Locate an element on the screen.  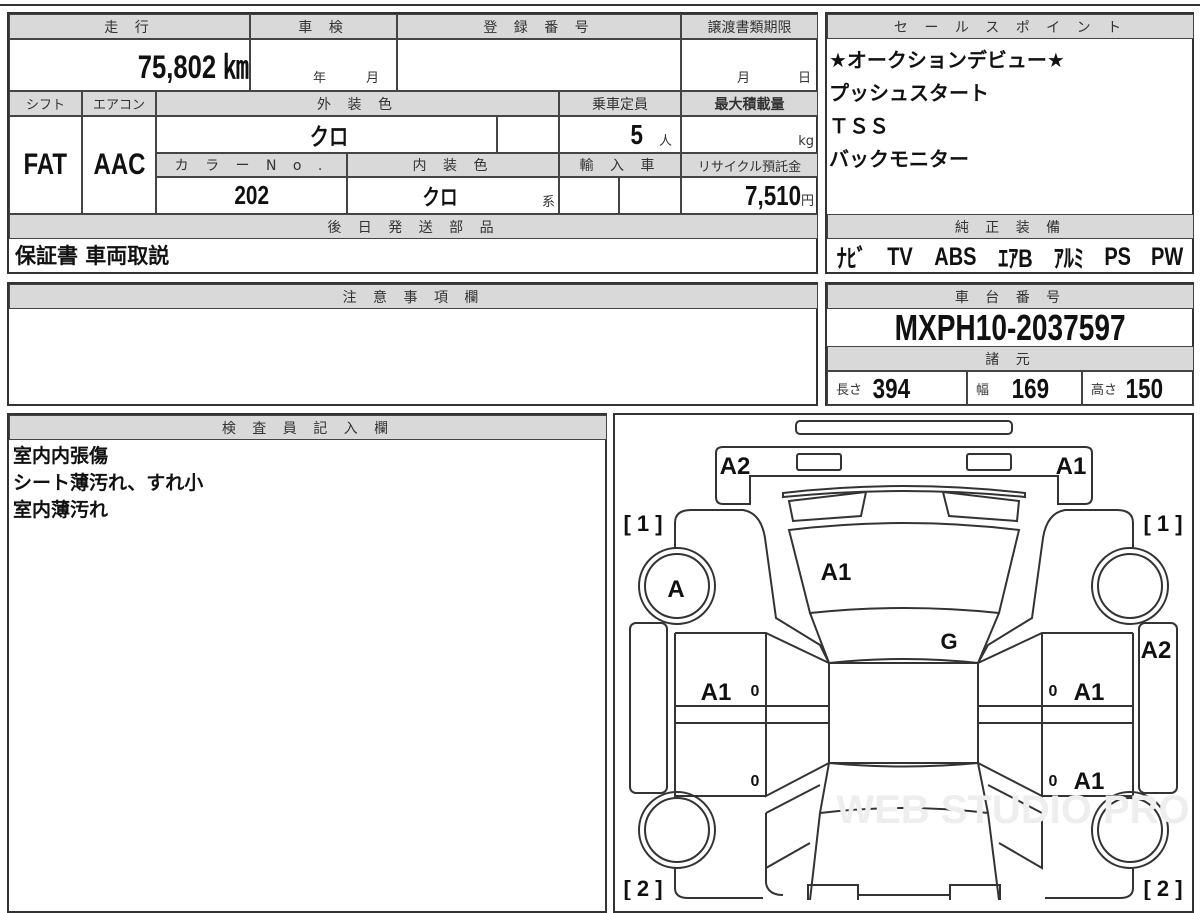
chassis-number: MXPH10-2037597 is located at coordinates (1010, 327).